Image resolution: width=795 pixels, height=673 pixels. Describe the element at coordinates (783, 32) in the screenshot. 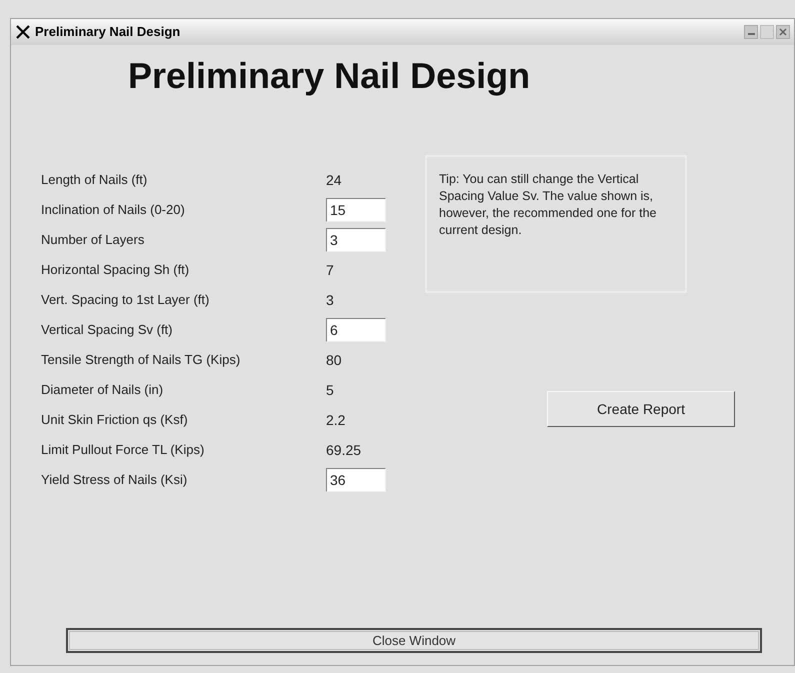

I see `close-icon` at that location.